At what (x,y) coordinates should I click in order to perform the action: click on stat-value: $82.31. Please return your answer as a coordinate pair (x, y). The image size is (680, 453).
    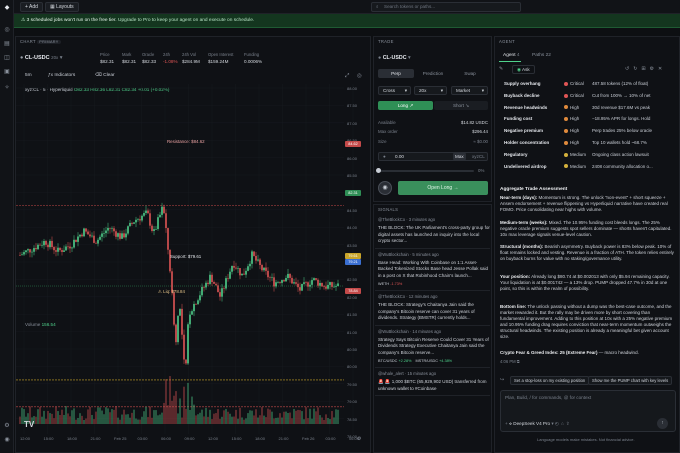
    Looking at the image, I should click on (107, 61).